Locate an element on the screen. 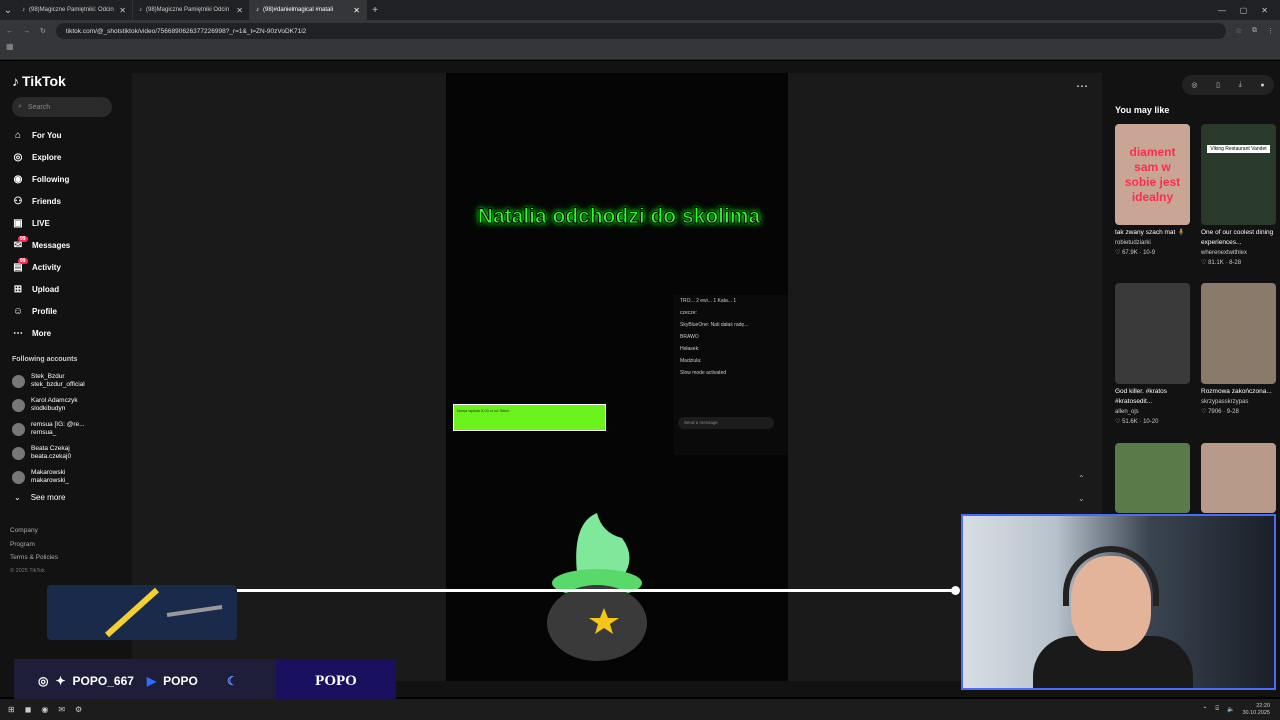 This screenshot has height=720, width=1280. brand-label: POPO is located at coordinates (336, 681).